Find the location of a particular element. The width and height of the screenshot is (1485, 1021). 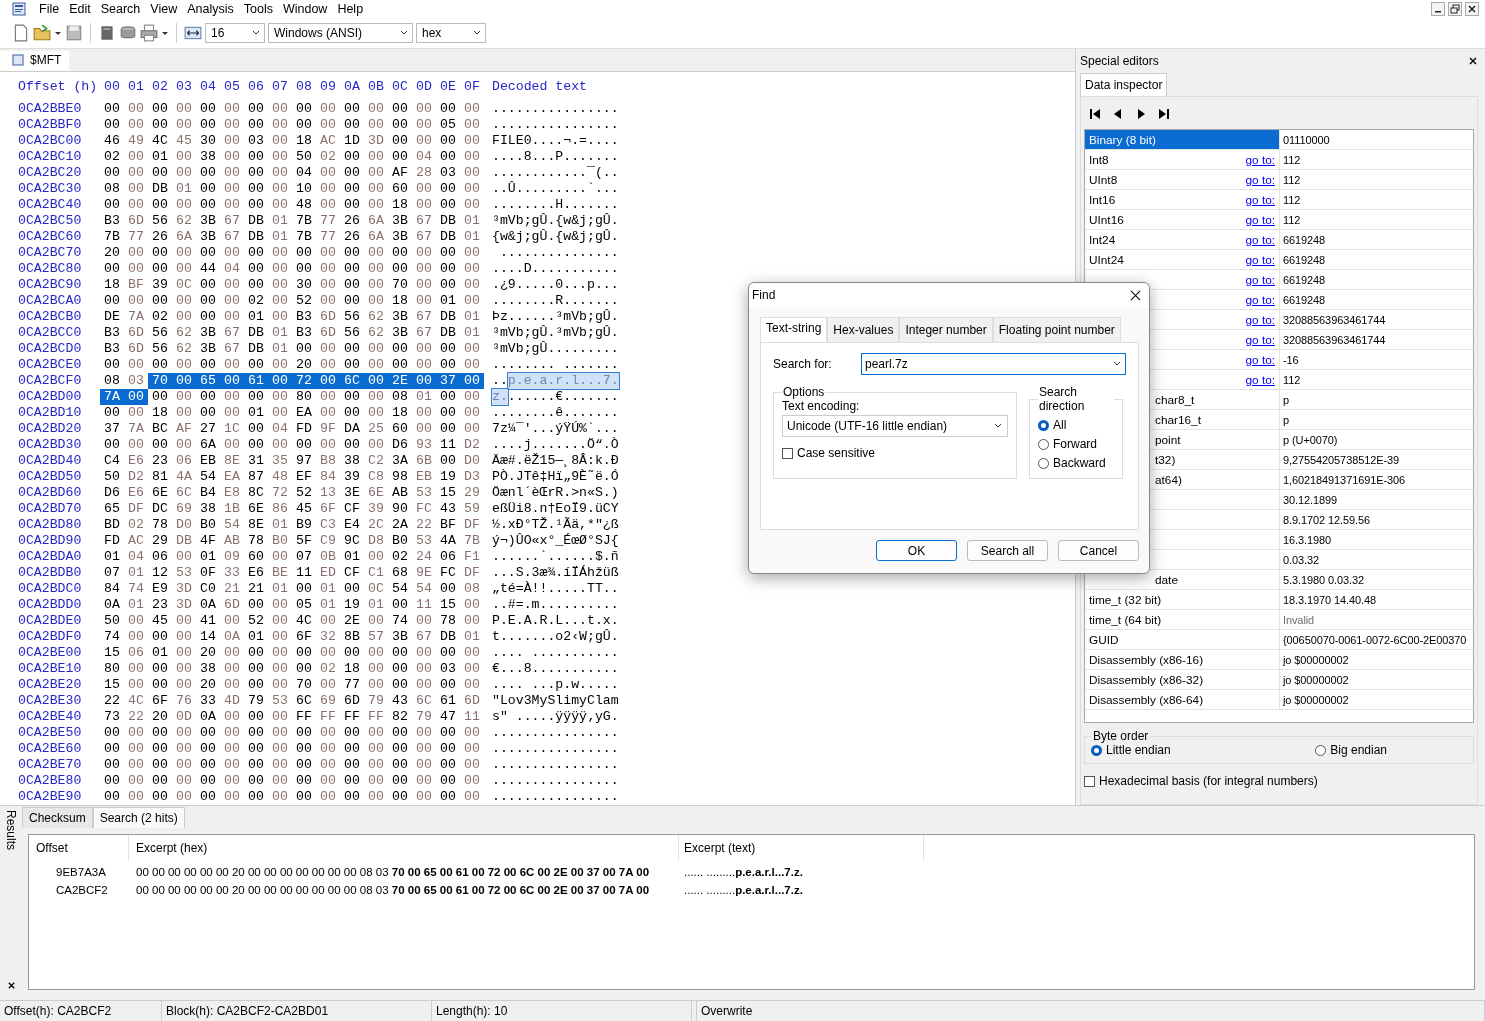

column-header: 05 is located at coordinates (232, 87).